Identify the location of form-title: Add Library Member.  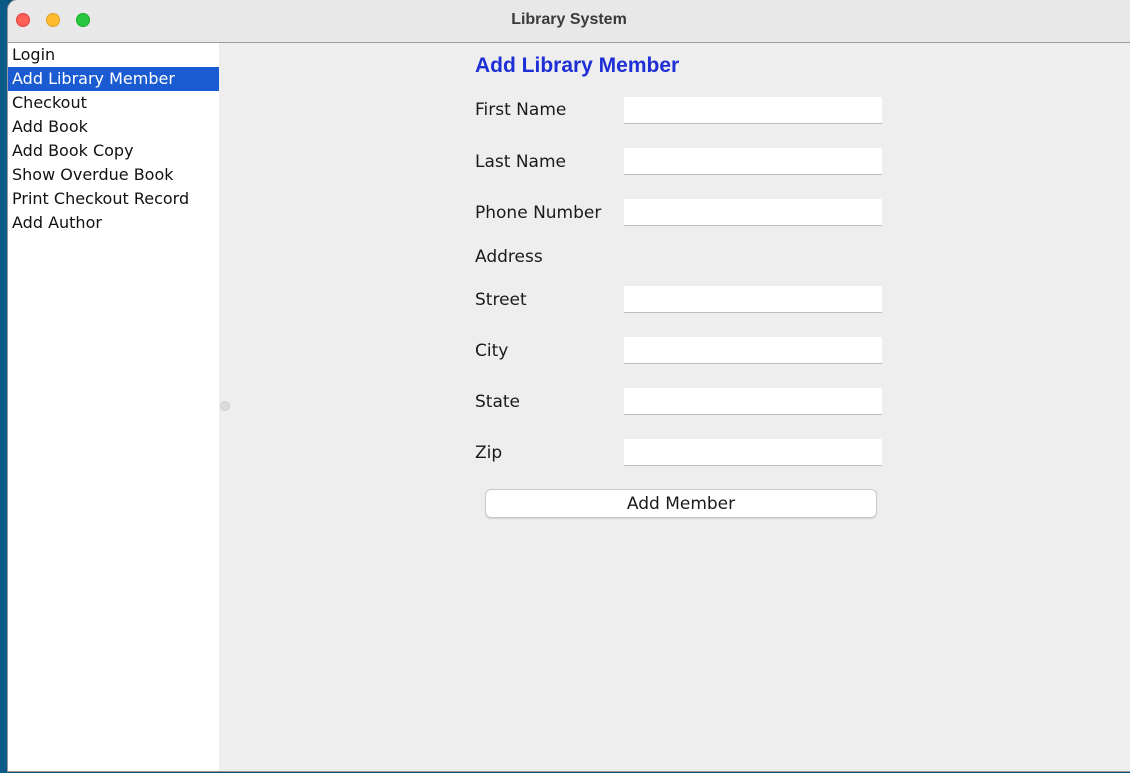
(577, 65).